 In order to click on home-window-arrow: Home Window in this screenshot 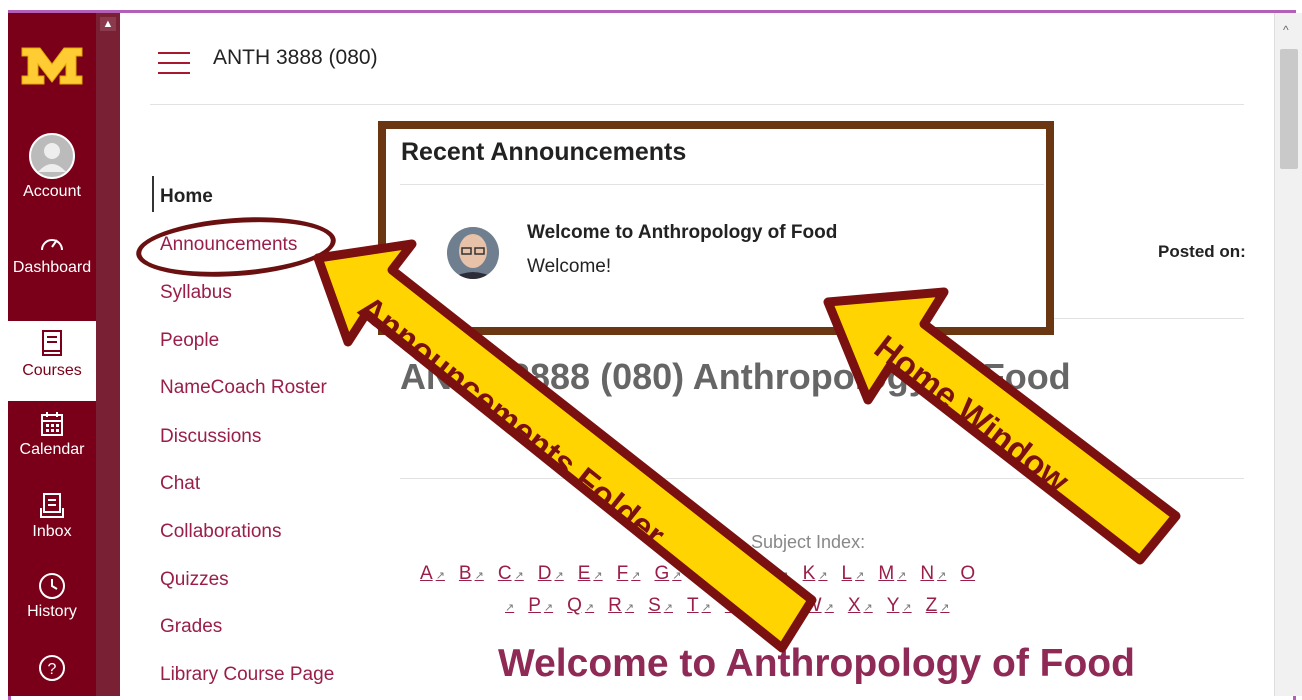, I will do `click(1002, 426)`.